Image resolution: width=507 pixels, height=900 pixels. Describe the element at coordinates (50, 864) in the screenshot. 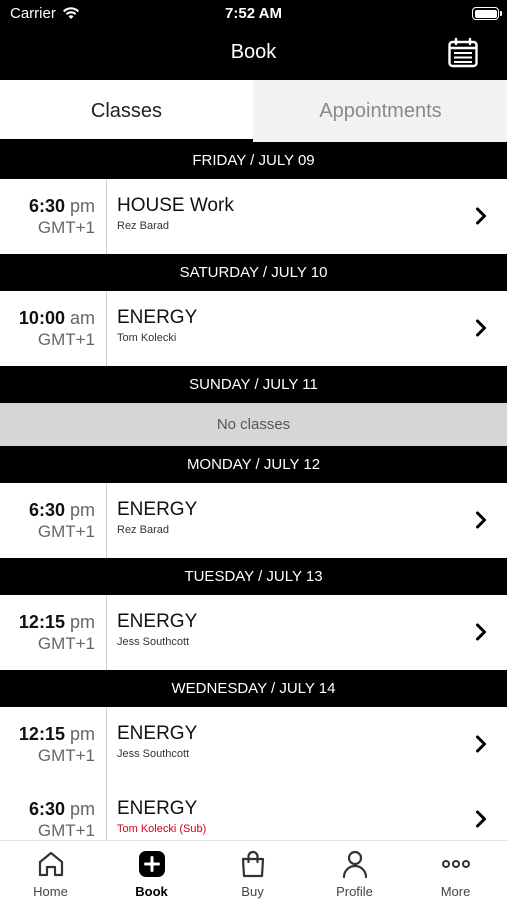

I see `home-icon` at that location.